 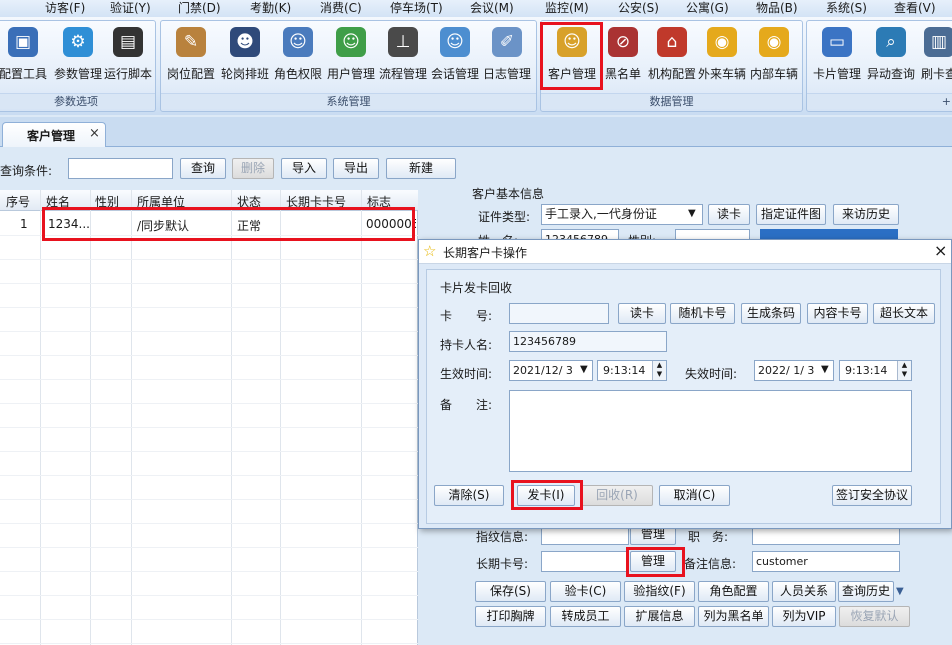 What do you see at coordinates (585, 561) in the screenshot?
I see `long-card-field` at bounding box center [585, 561].